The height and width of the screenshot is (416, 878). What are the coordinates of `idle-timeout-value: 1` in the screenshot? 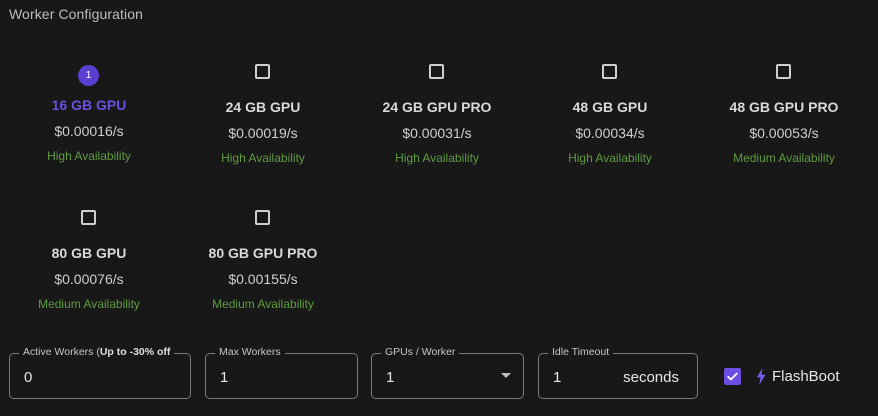 It's located at (557, 377).